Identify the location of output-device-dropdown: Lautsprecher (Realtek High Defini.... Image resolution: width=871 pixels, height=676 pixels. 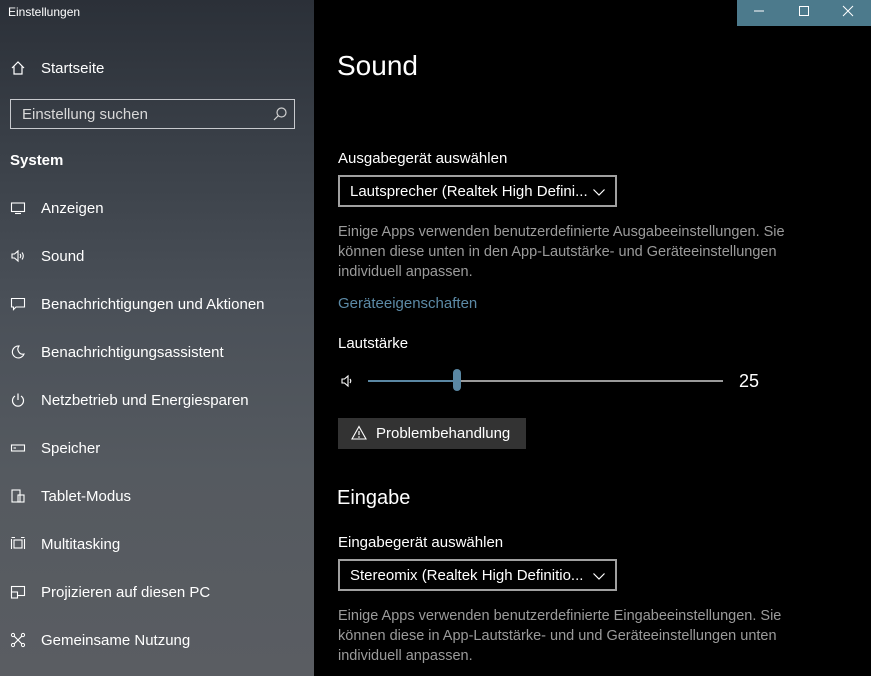
(477, 191).